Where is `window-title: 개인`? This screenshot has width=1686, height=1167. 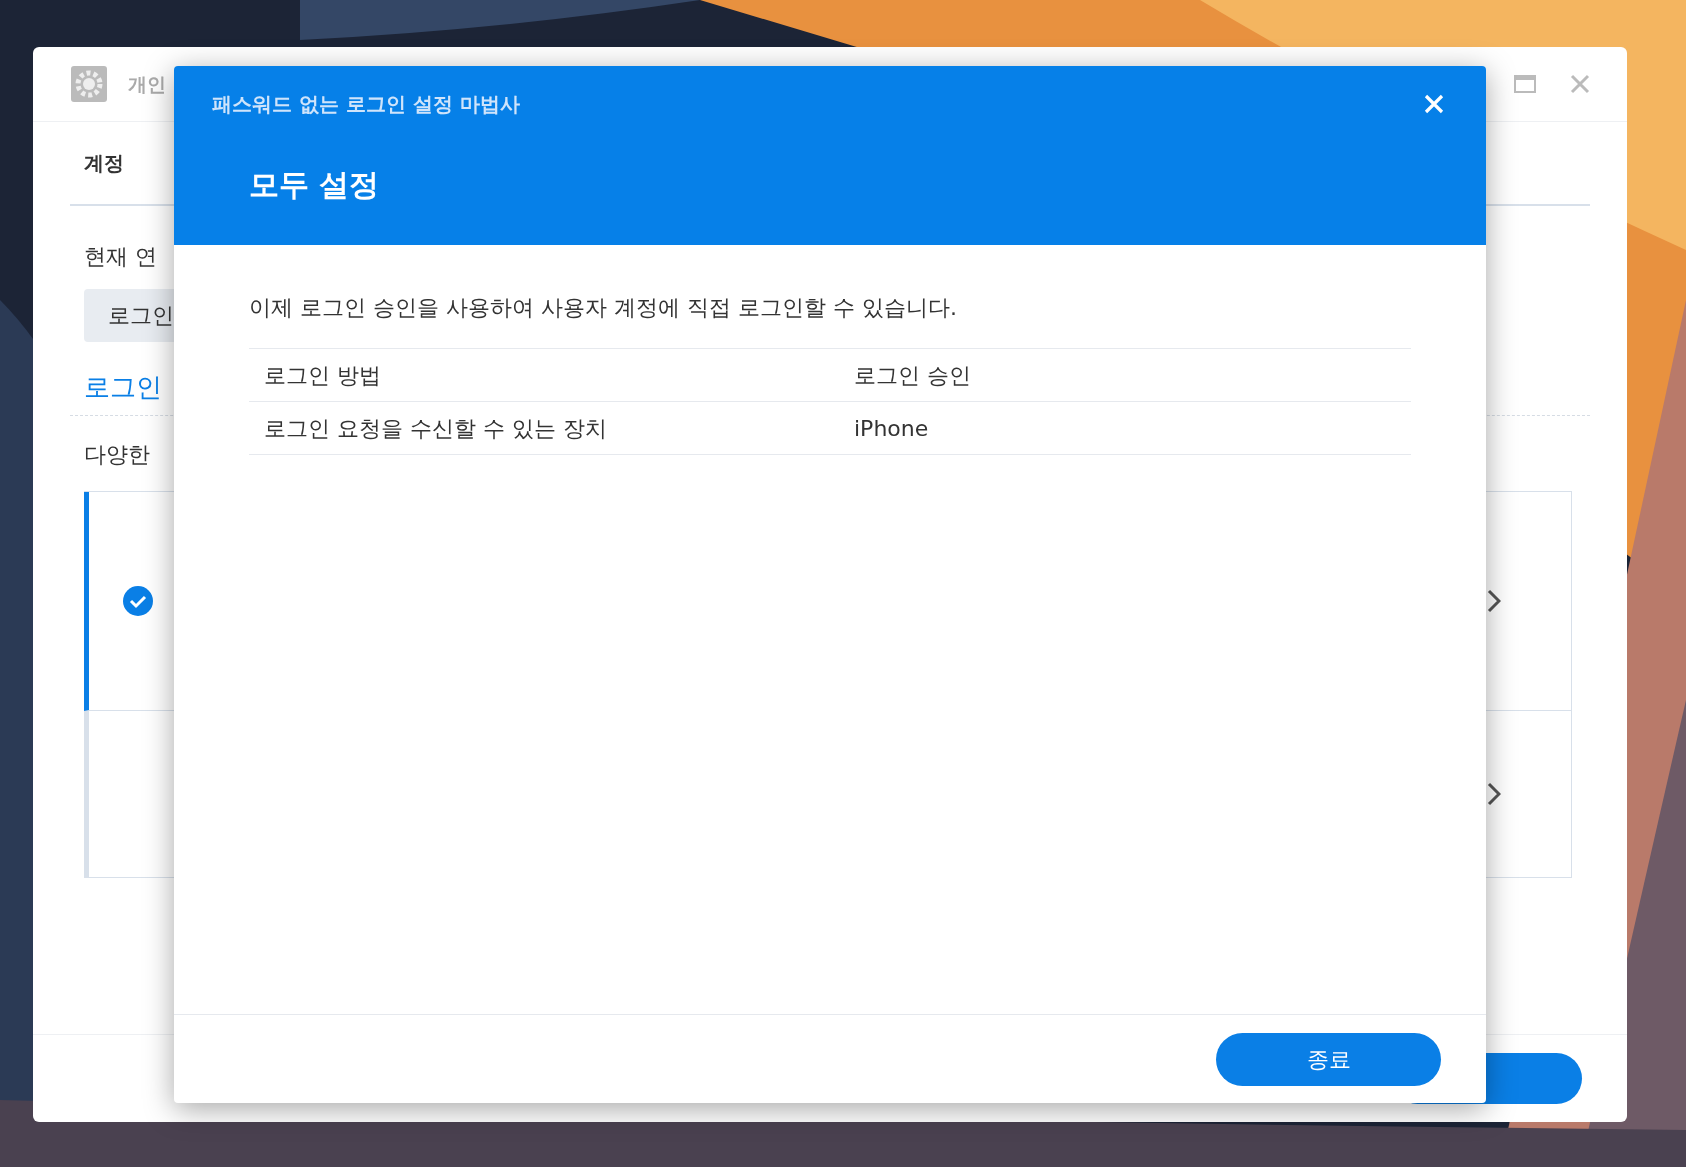 window-title: 개인 is located at coordinates (147, 84).